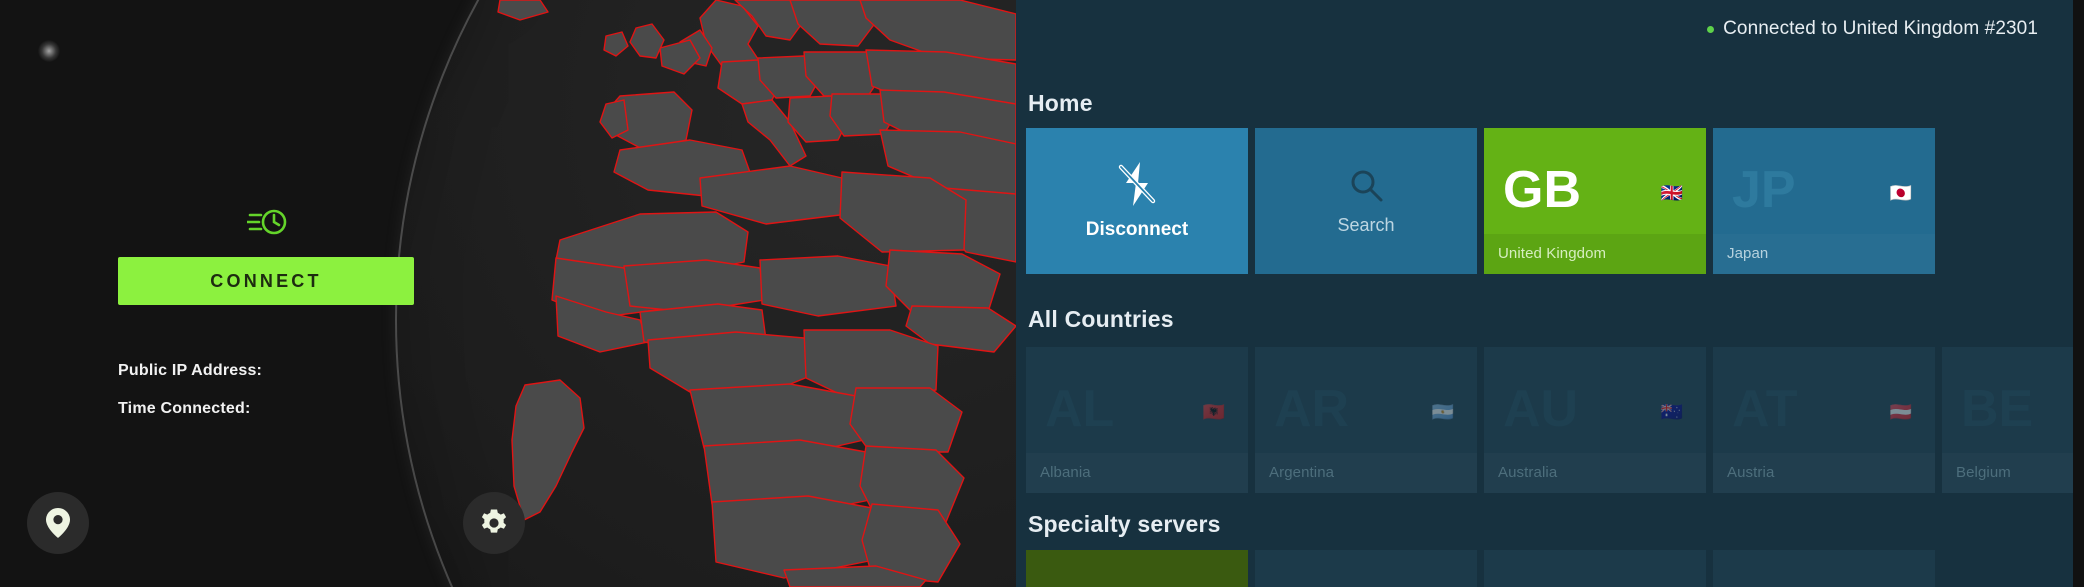  What do you see at coordinates (267, 222) in the screenshot?
I see `speed-timer-icon` at bounding box center [267, 222].